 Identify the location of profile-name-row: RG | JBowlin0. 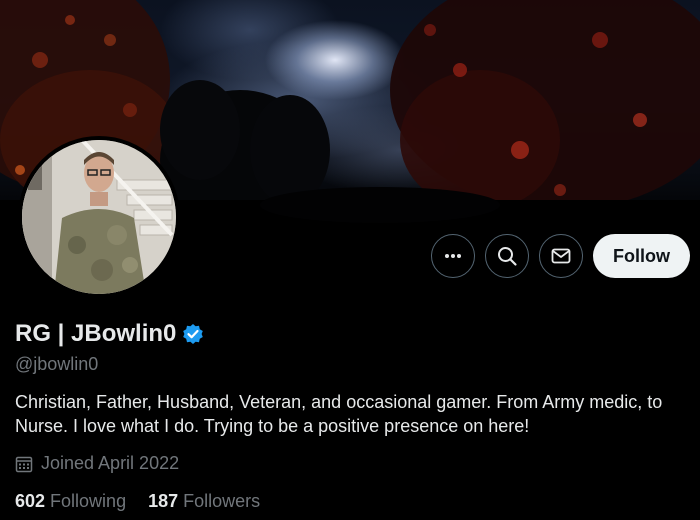
(109, 334).